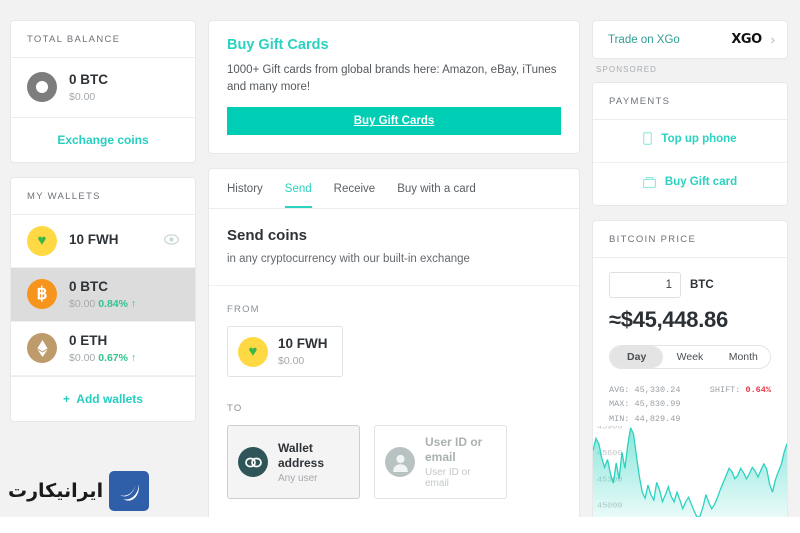  Describe the element at coordinates (117, 357) in the screenshot. I see `wallet-change: 0.67% ↑` at that location.